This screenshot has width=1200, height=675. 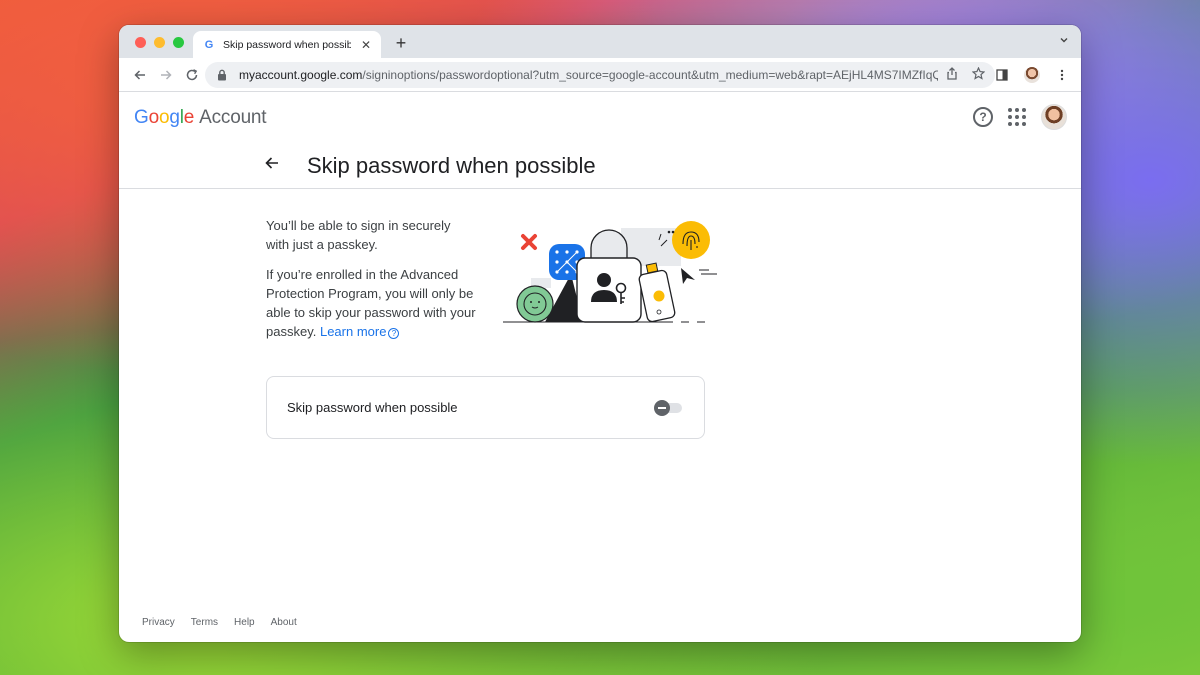 What do you see at coordinates (244, 622) in the screenshot?
I see `footer-link-help: Help` at bounding box center [244, 622].